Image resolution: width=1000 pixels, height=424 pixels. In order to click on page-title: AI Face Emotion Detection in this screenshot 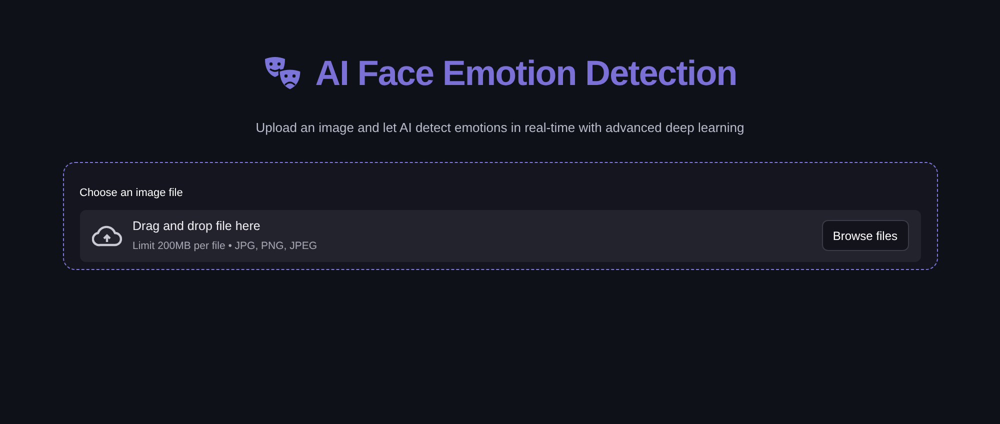, I will do `click(526, 73)`.